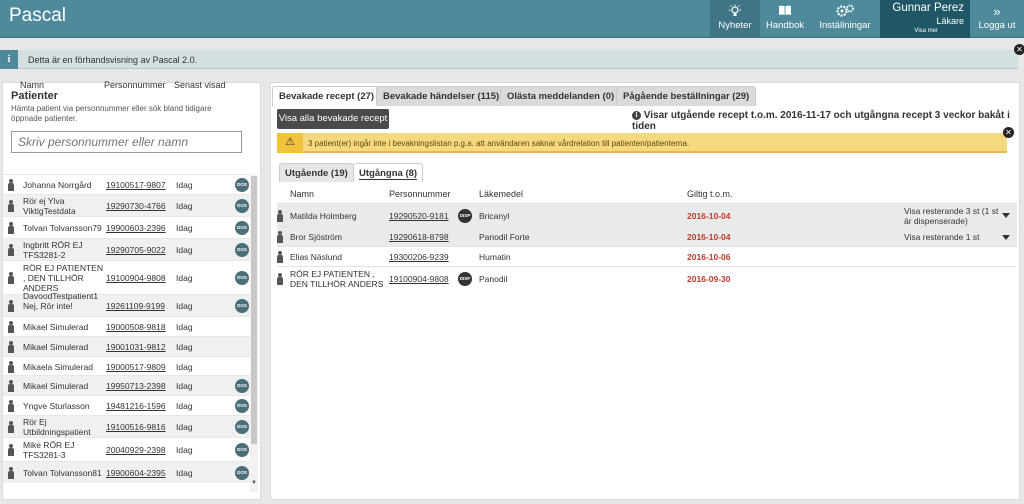 The height and width of the screenshot is (504, 1024). I want to click on patient-name: Mike RÖR EJ TFS3281-3, so click(63, 450).